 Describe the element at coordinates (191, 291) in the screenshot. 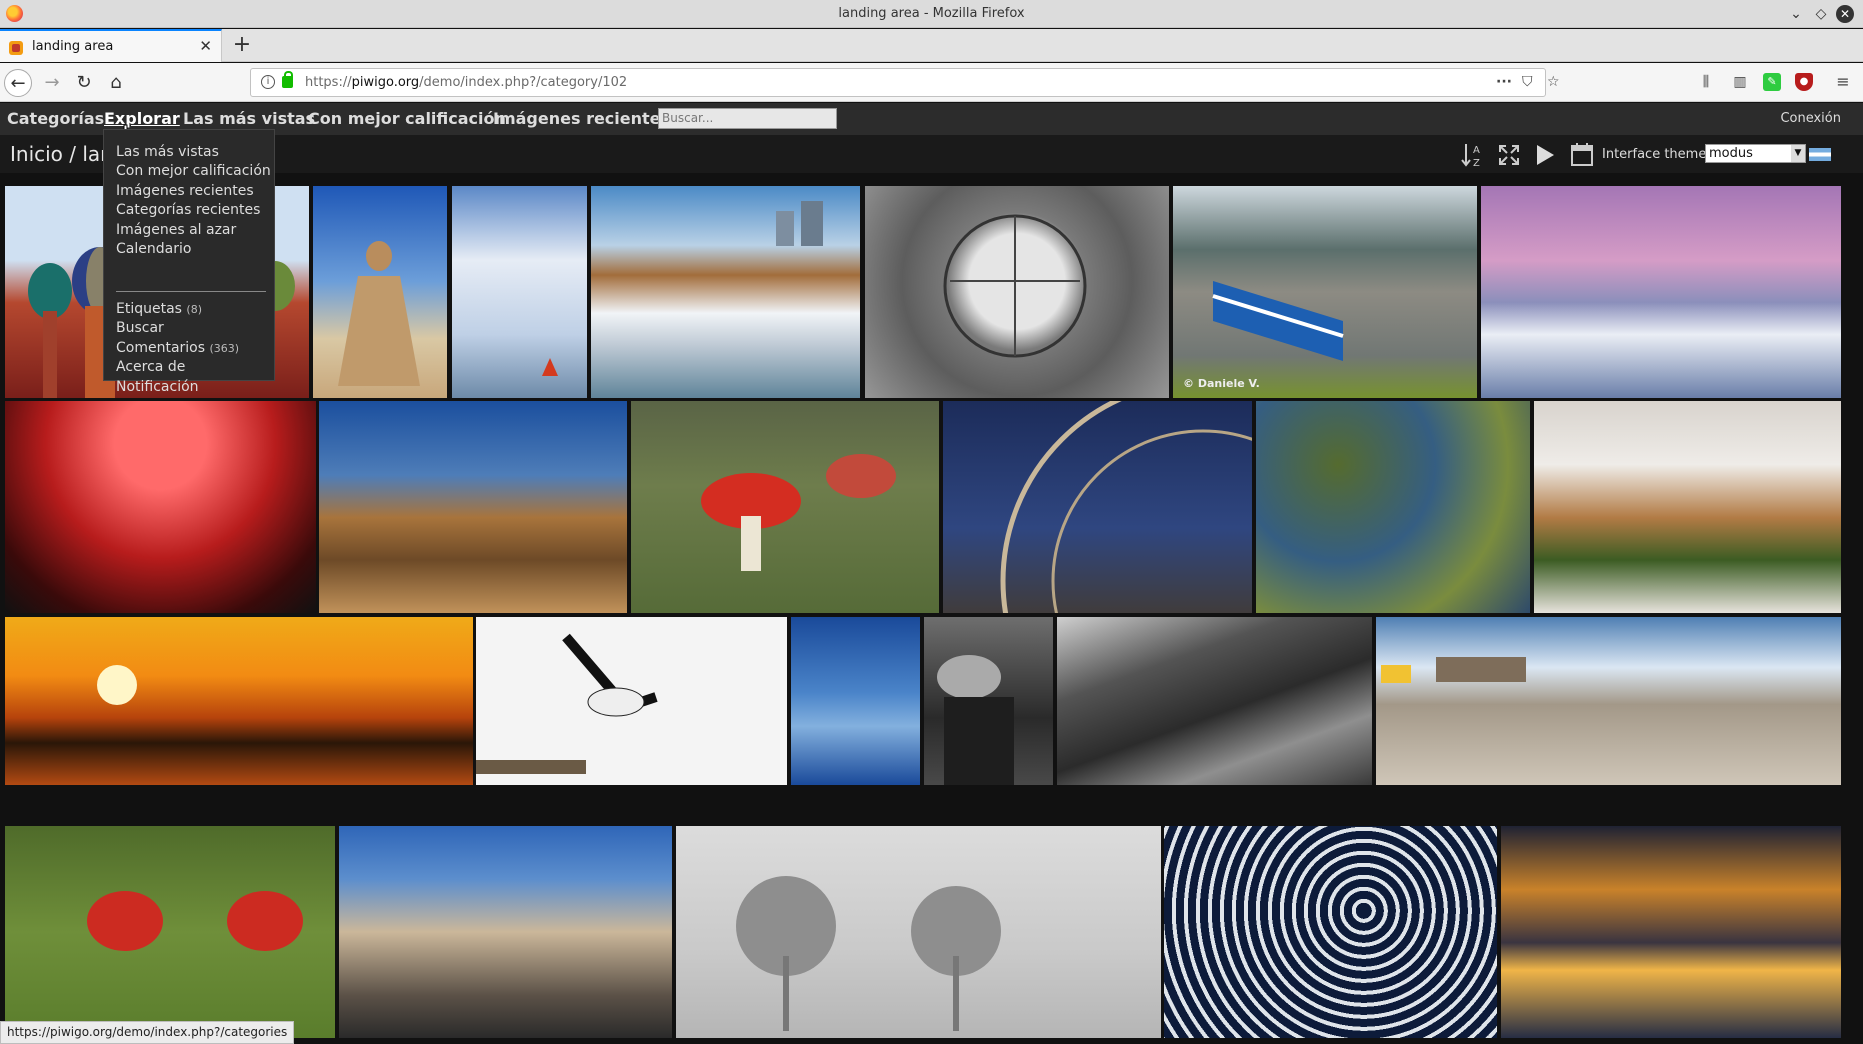

I see `dropdown-divider` at that location.